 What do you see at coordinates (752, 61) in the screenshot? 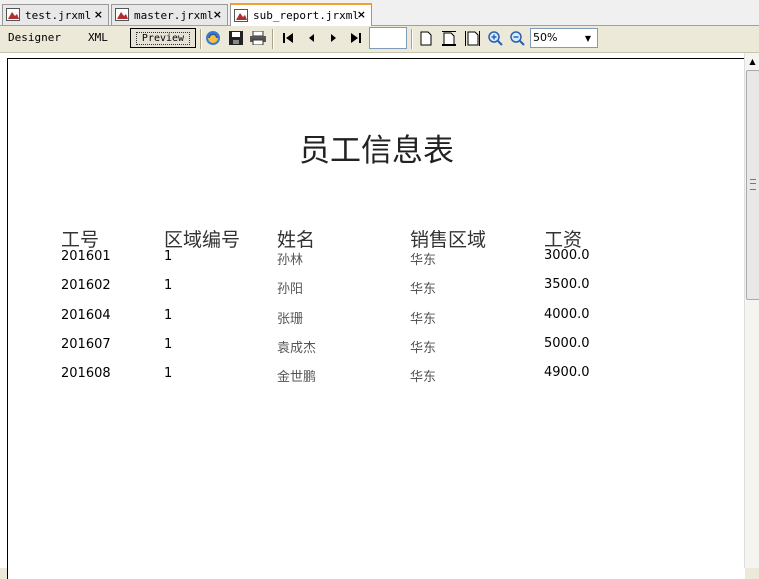
I see `scroll-up-icon: ▲` at bounding box center [752, 61].